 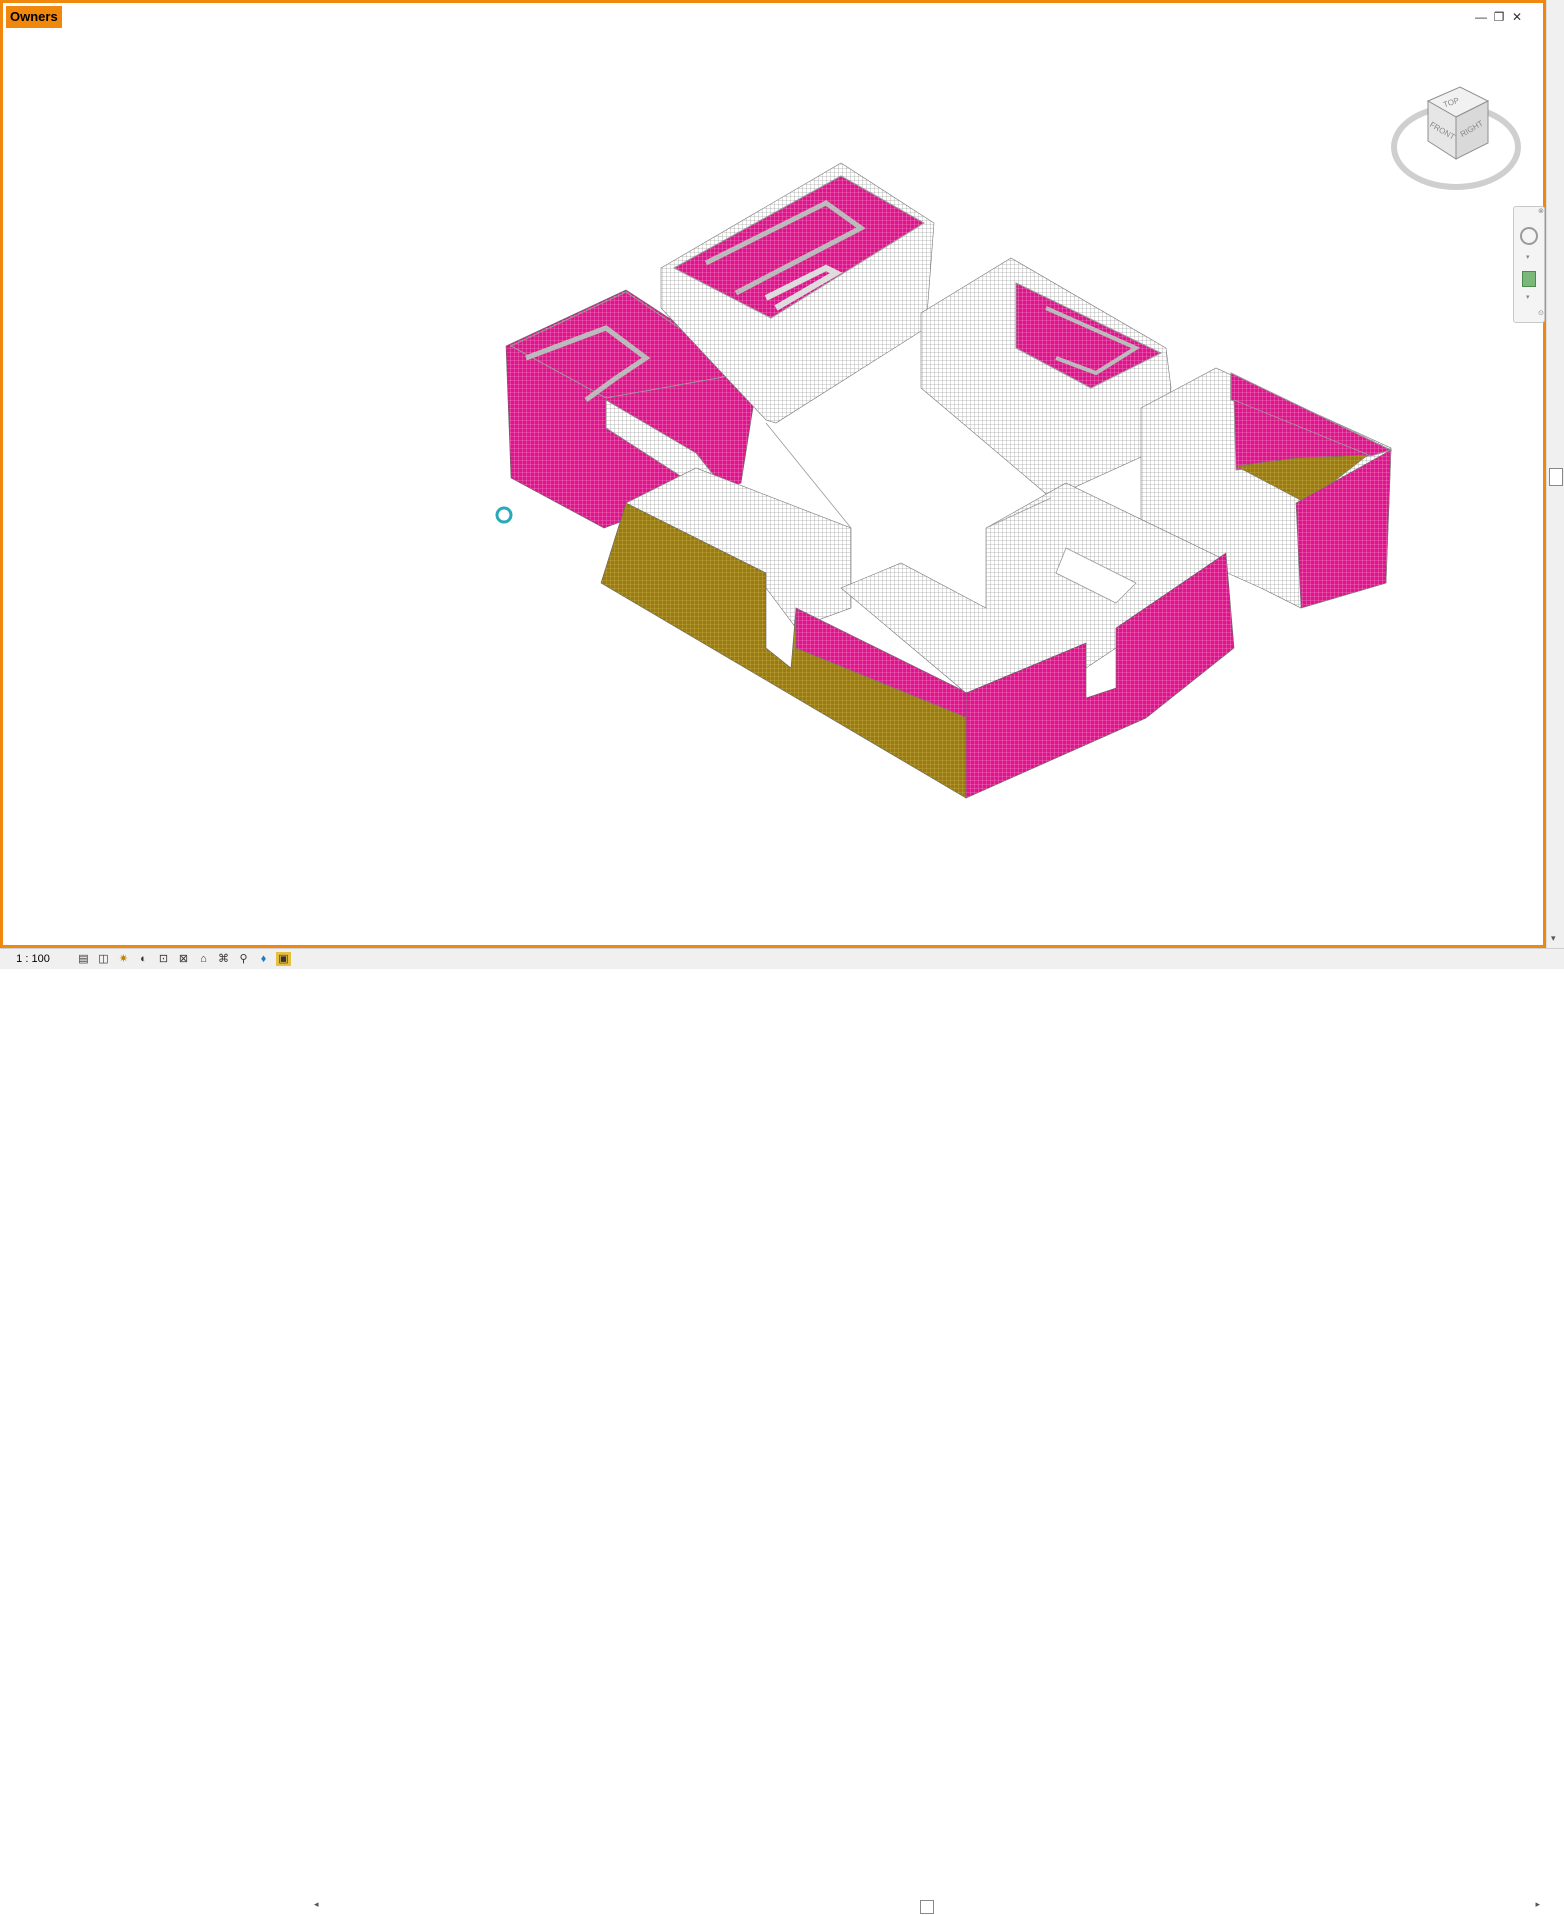 What do you see at coordinates (223, 959) in the screenshot?
I see `reveal-hidden-icon: ⌘` at bounding box center [223, 959].